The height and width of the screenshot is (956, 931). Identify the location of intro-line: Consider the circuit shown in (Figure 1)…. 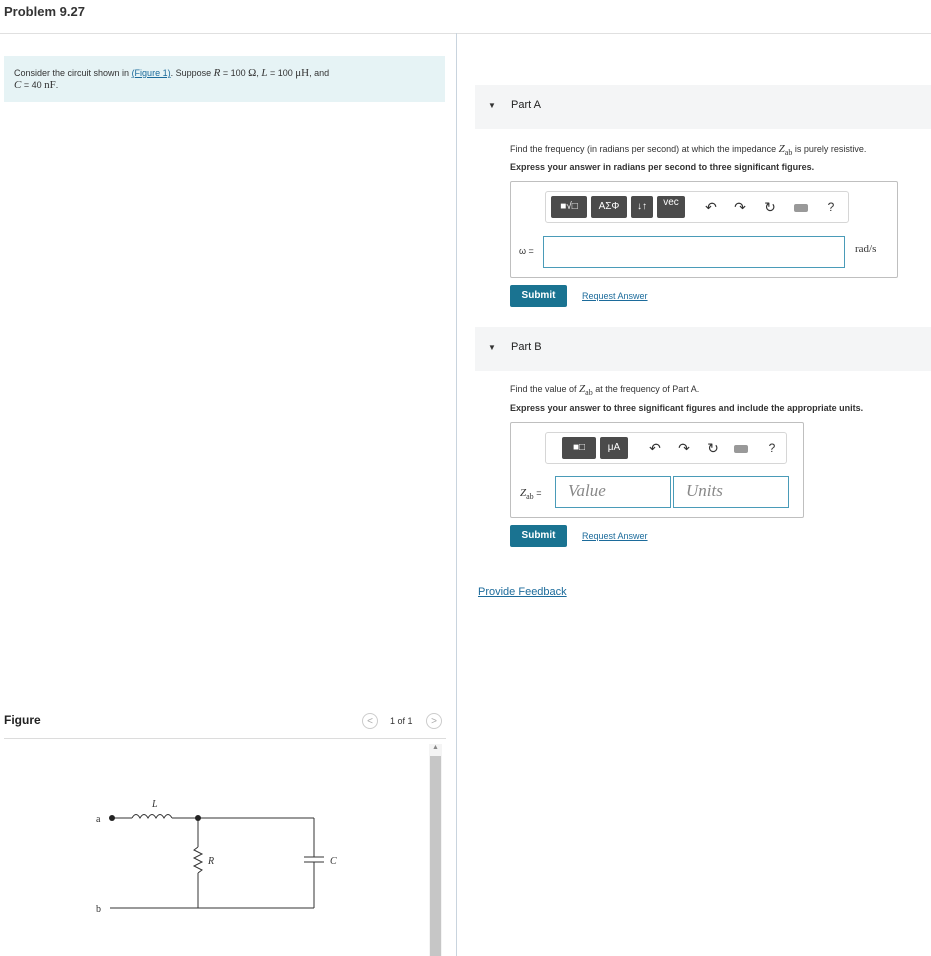
(171, 73).